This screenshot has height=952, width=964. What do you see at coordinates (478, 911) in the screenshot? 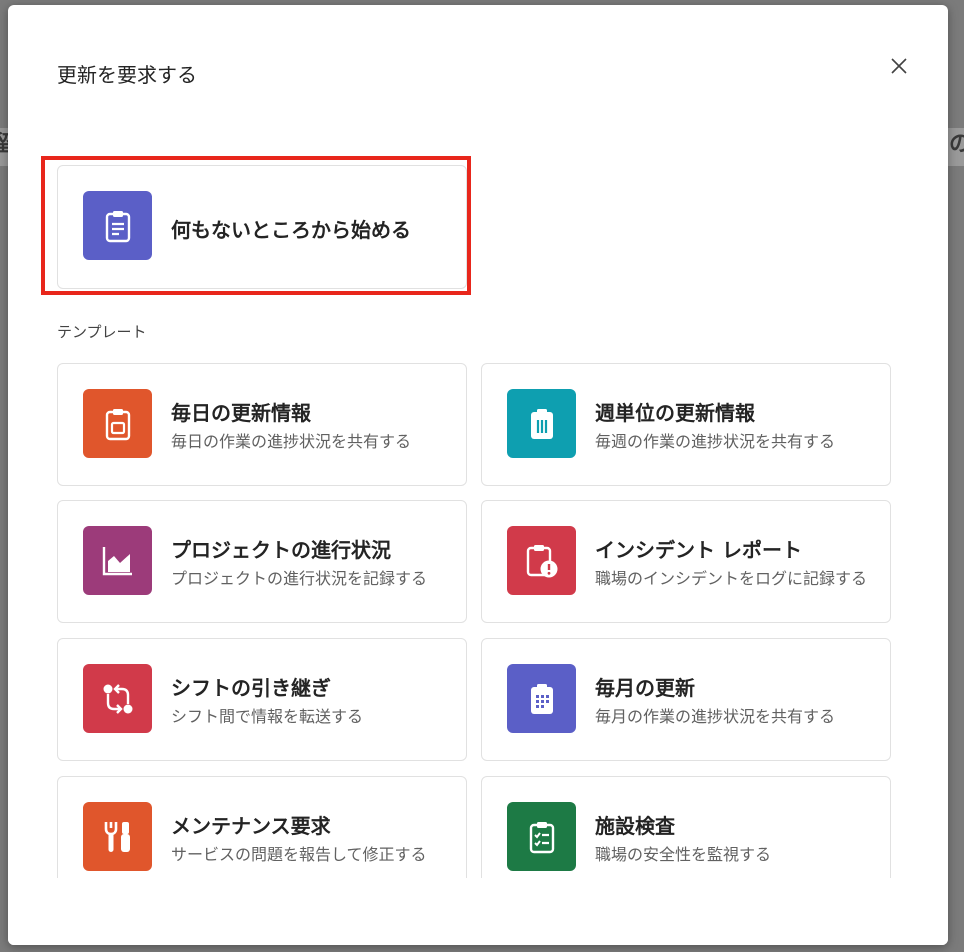
I see `dialog-footer-mask` at bounding box center [478, 911].